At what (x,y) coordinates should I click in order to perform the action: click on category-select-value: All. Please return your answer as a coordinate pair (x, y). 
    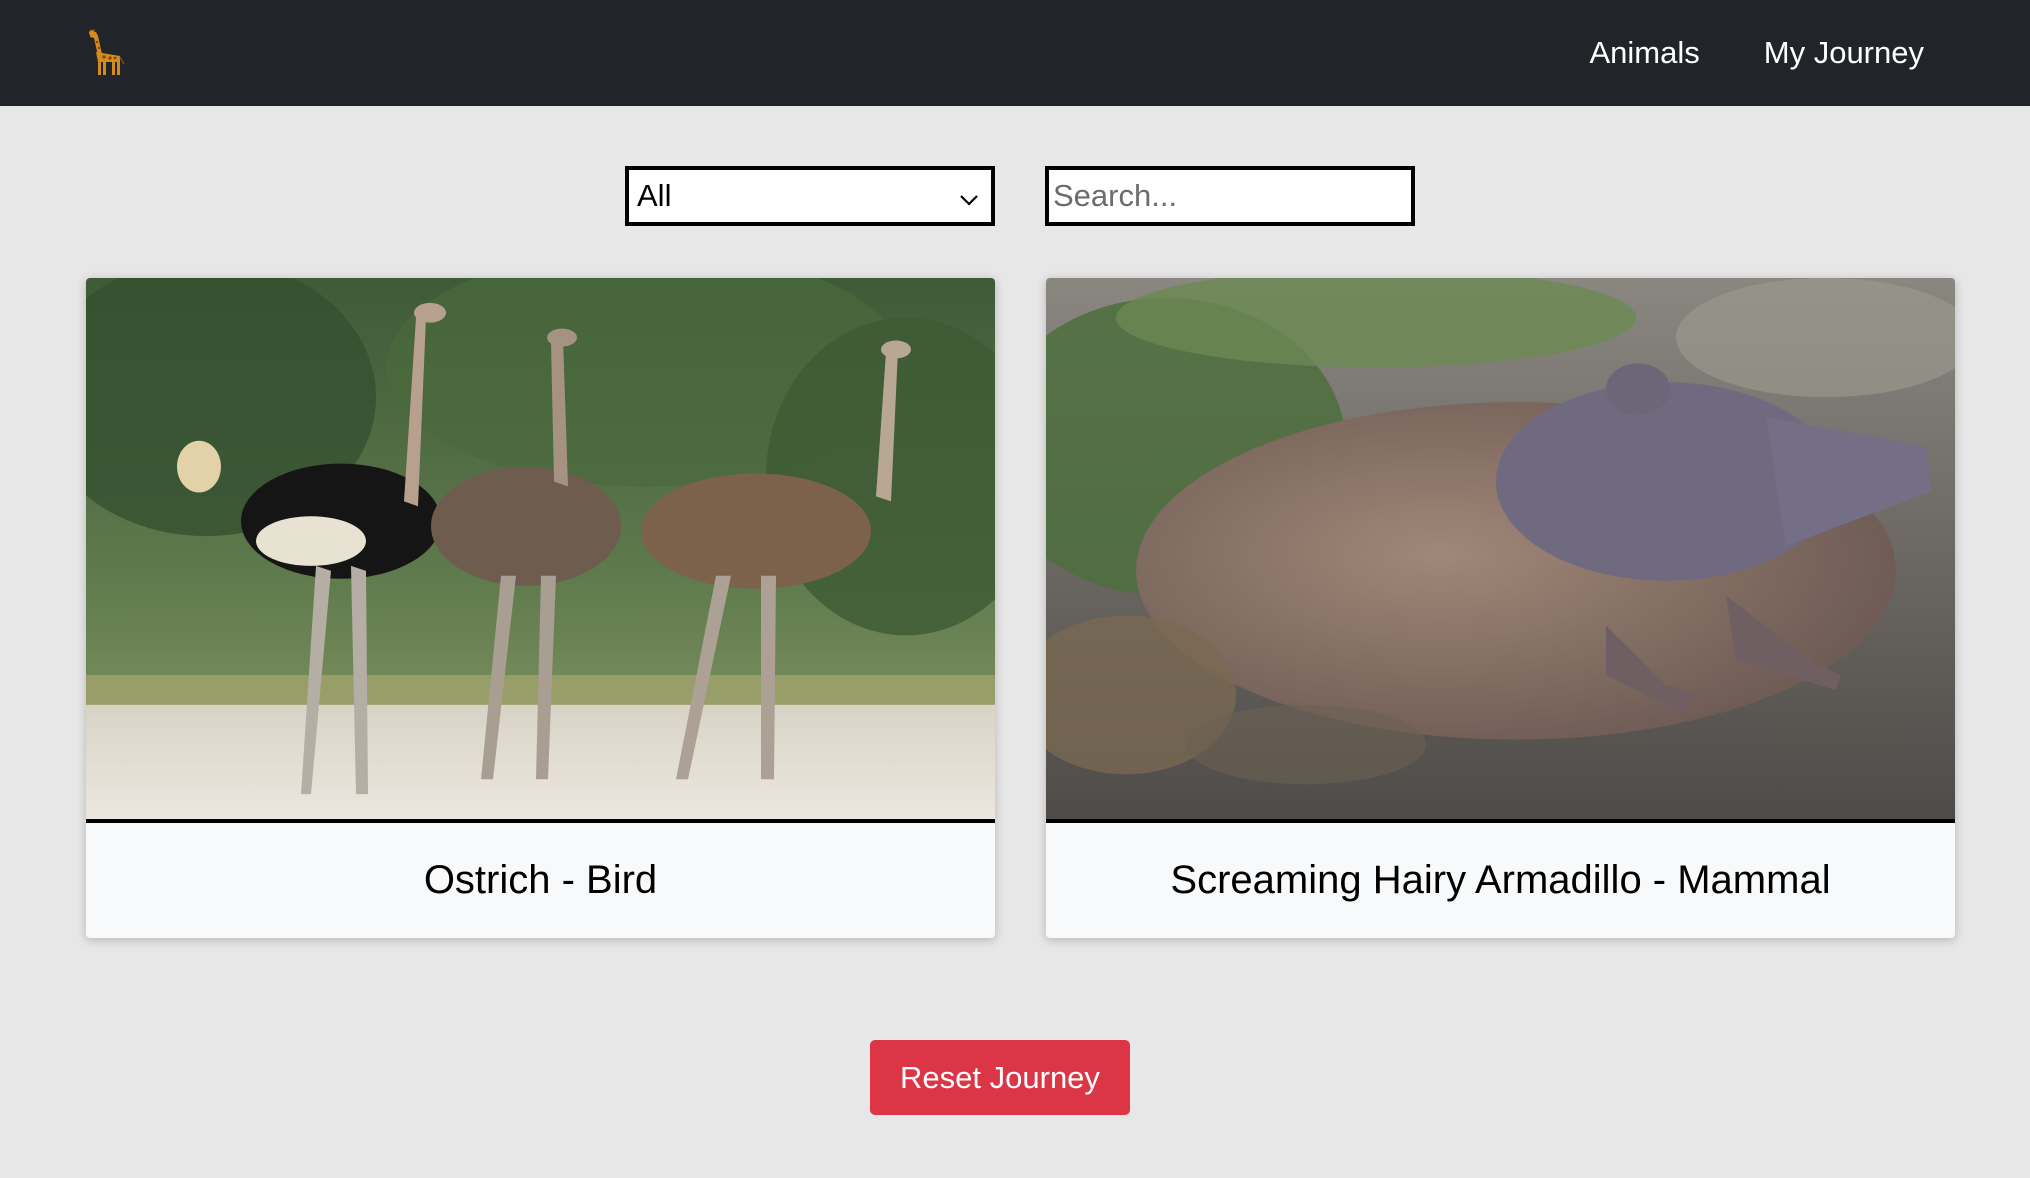
    Looking at the image, I should click on (654, 195).